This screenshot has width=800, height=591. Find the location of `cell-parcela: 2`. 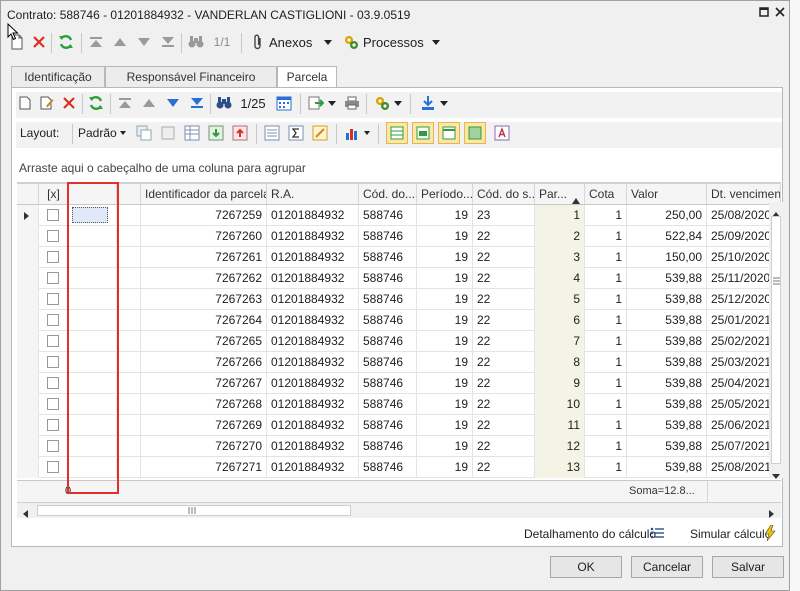

cell-parcela: 2 is located at coordinates (560, 236).